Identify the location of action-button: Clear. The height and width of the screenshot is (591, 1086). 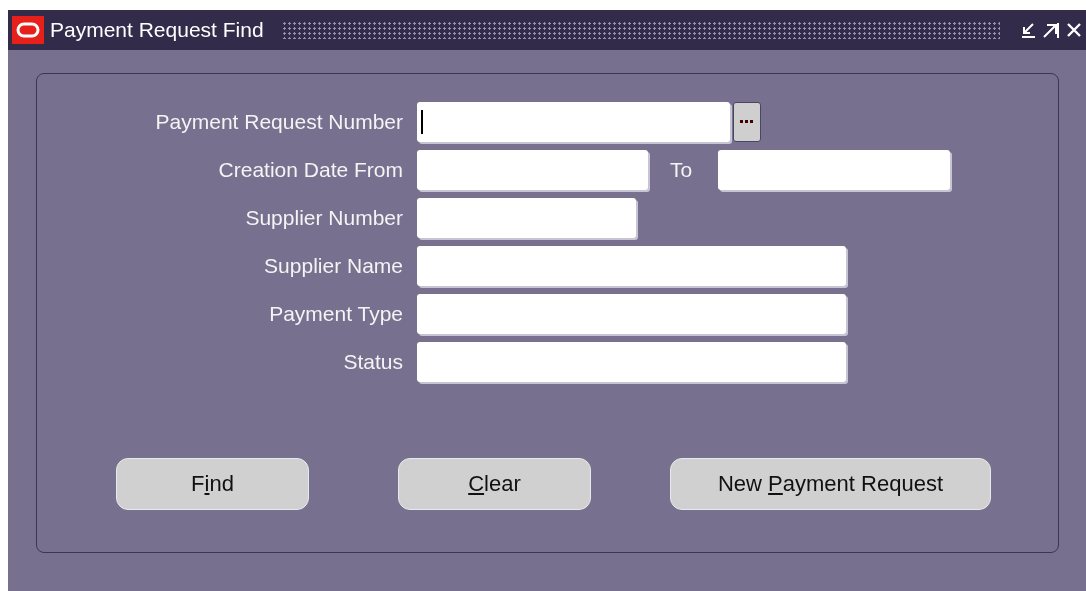
(494, 484).